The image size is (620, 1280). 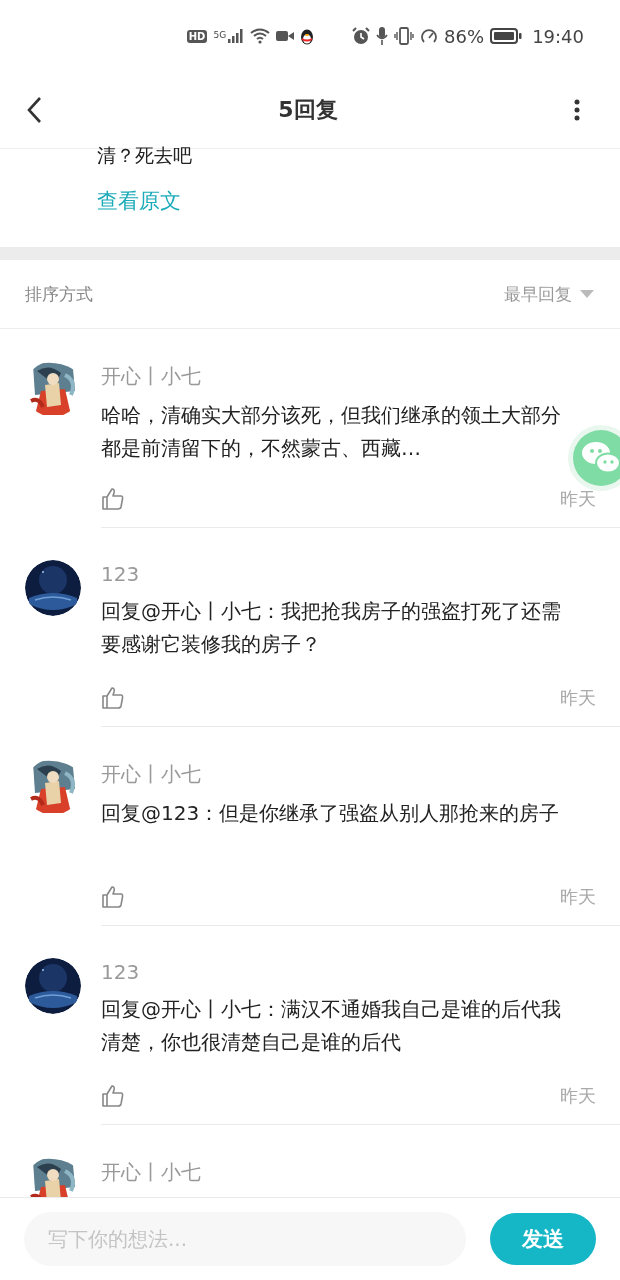 What do you see at coordinates (506, 36) in the screenshot?
I see `battery-icon` at bounding box center [506, 36].